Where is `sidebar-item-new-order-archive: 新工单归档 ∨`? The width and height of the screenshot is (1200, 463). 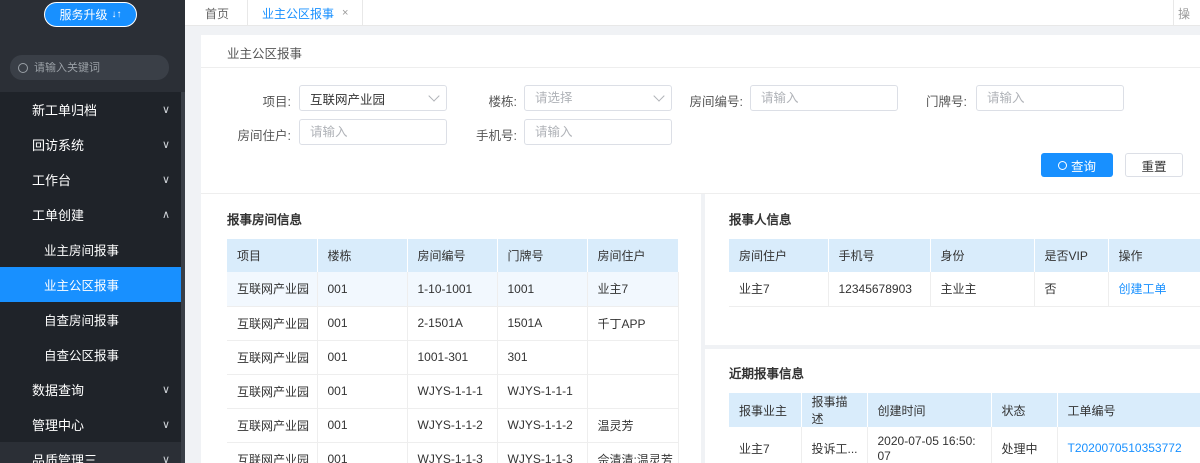 sidebar-item-new-order-archive: 新工单归档 ∨ is located at coordinates (92, 109).